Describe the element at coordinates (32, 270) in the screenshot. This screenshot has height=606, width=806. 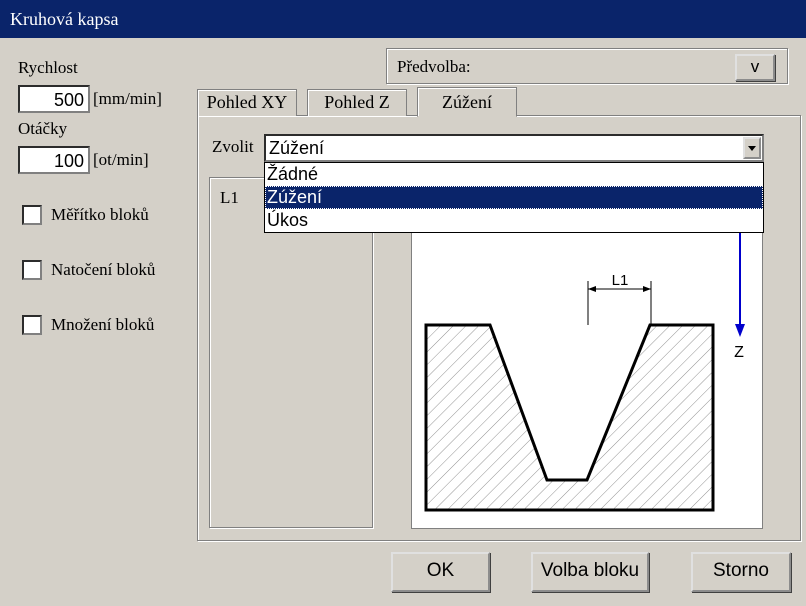
I see `block-rotation-checkbox` at that location.